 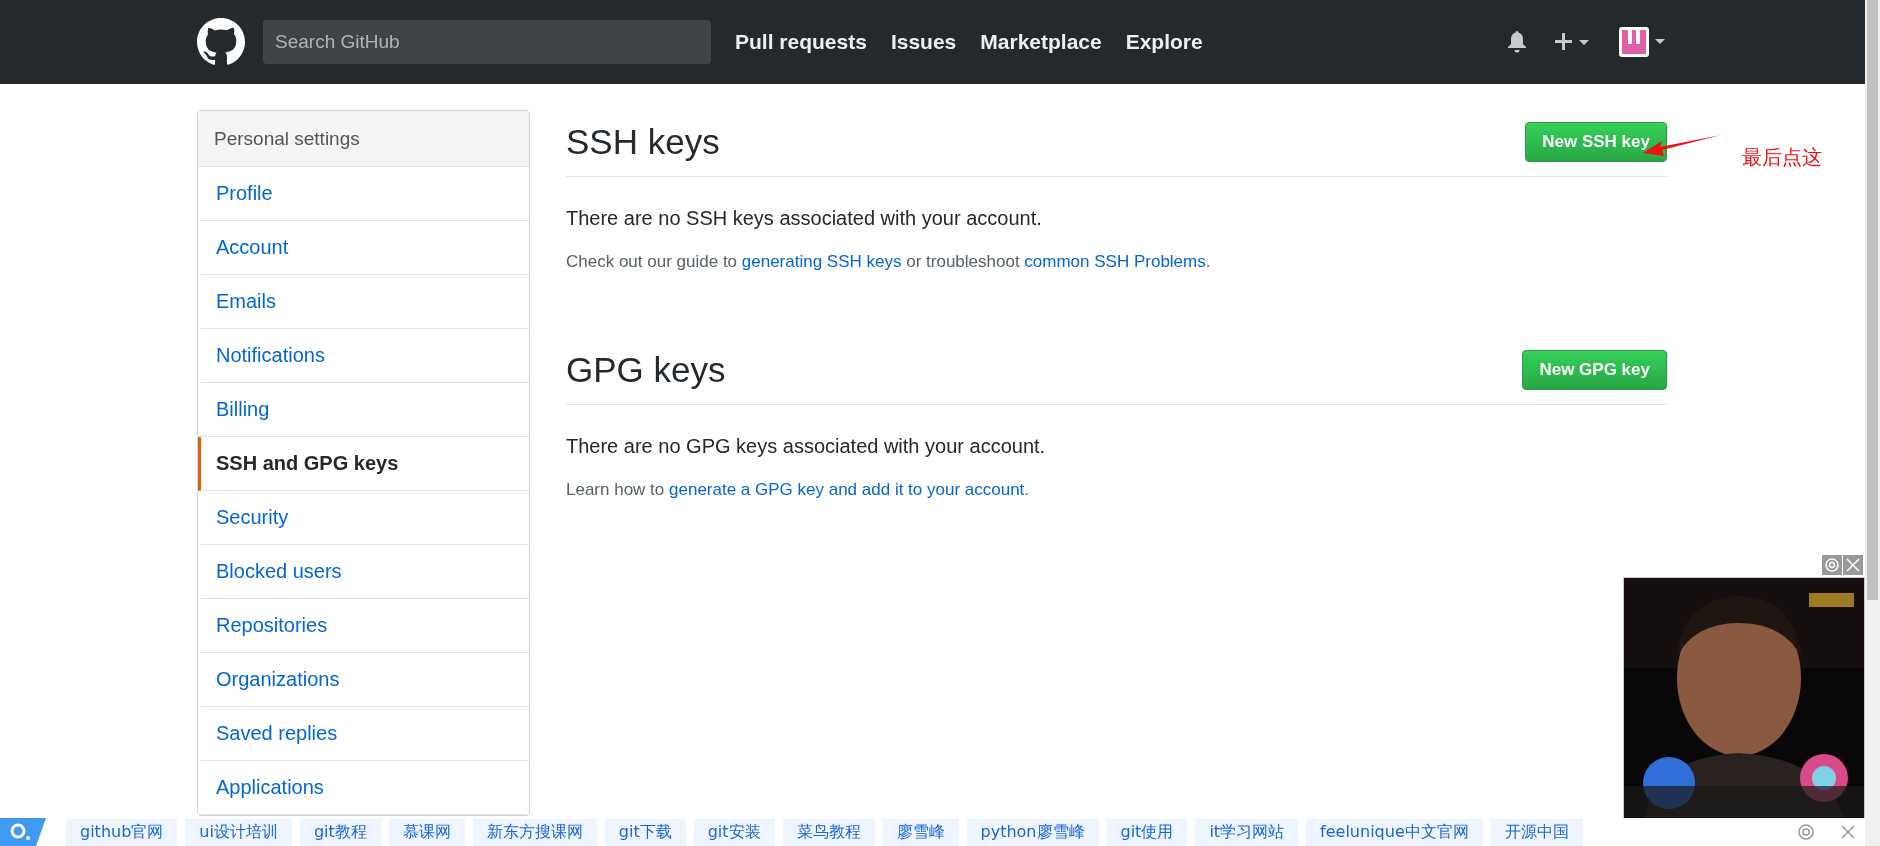 What do you see at coordinates (426, 832) in the screenshot?
I see `bookmark-link: 慕课网` at bounding box center [426, 832].